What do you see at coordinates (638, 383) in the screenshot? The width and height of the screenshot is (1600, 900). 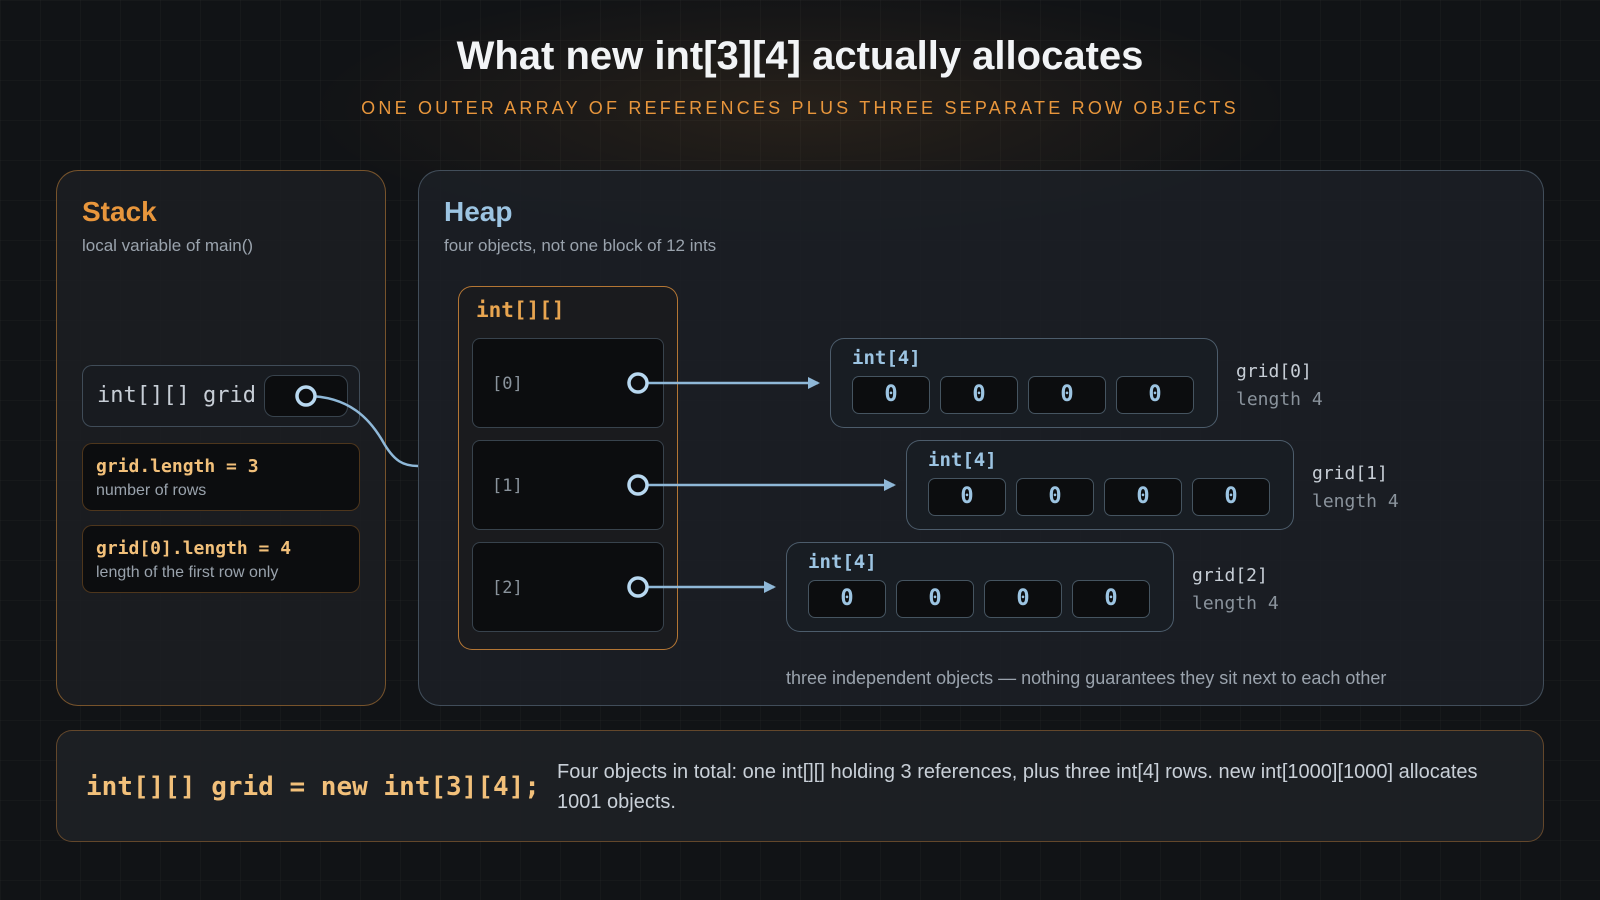 I see `slot-0-reference-dot` at bounding box center [638, 383].